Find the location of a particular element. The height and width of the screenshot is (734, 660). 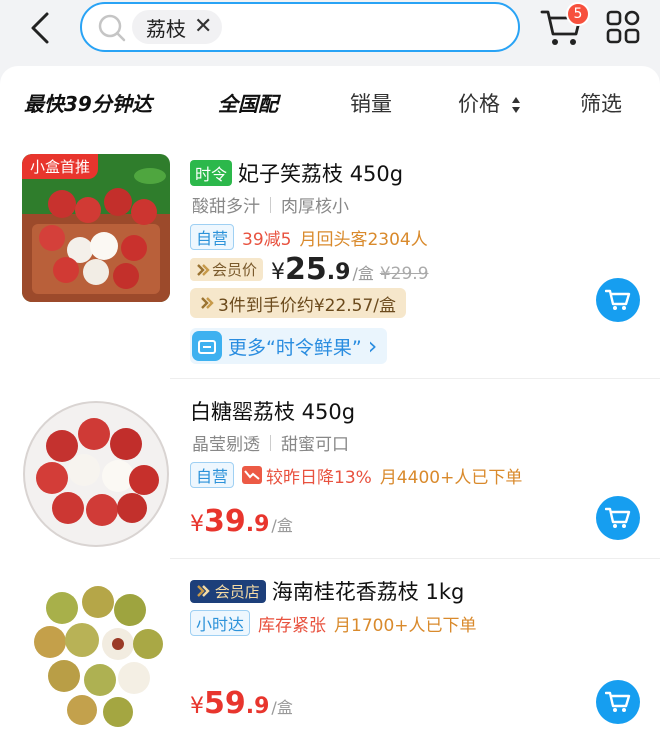

product-desc: 酸甜多汁 肉厚核小 is located at coordinates (270, 204).